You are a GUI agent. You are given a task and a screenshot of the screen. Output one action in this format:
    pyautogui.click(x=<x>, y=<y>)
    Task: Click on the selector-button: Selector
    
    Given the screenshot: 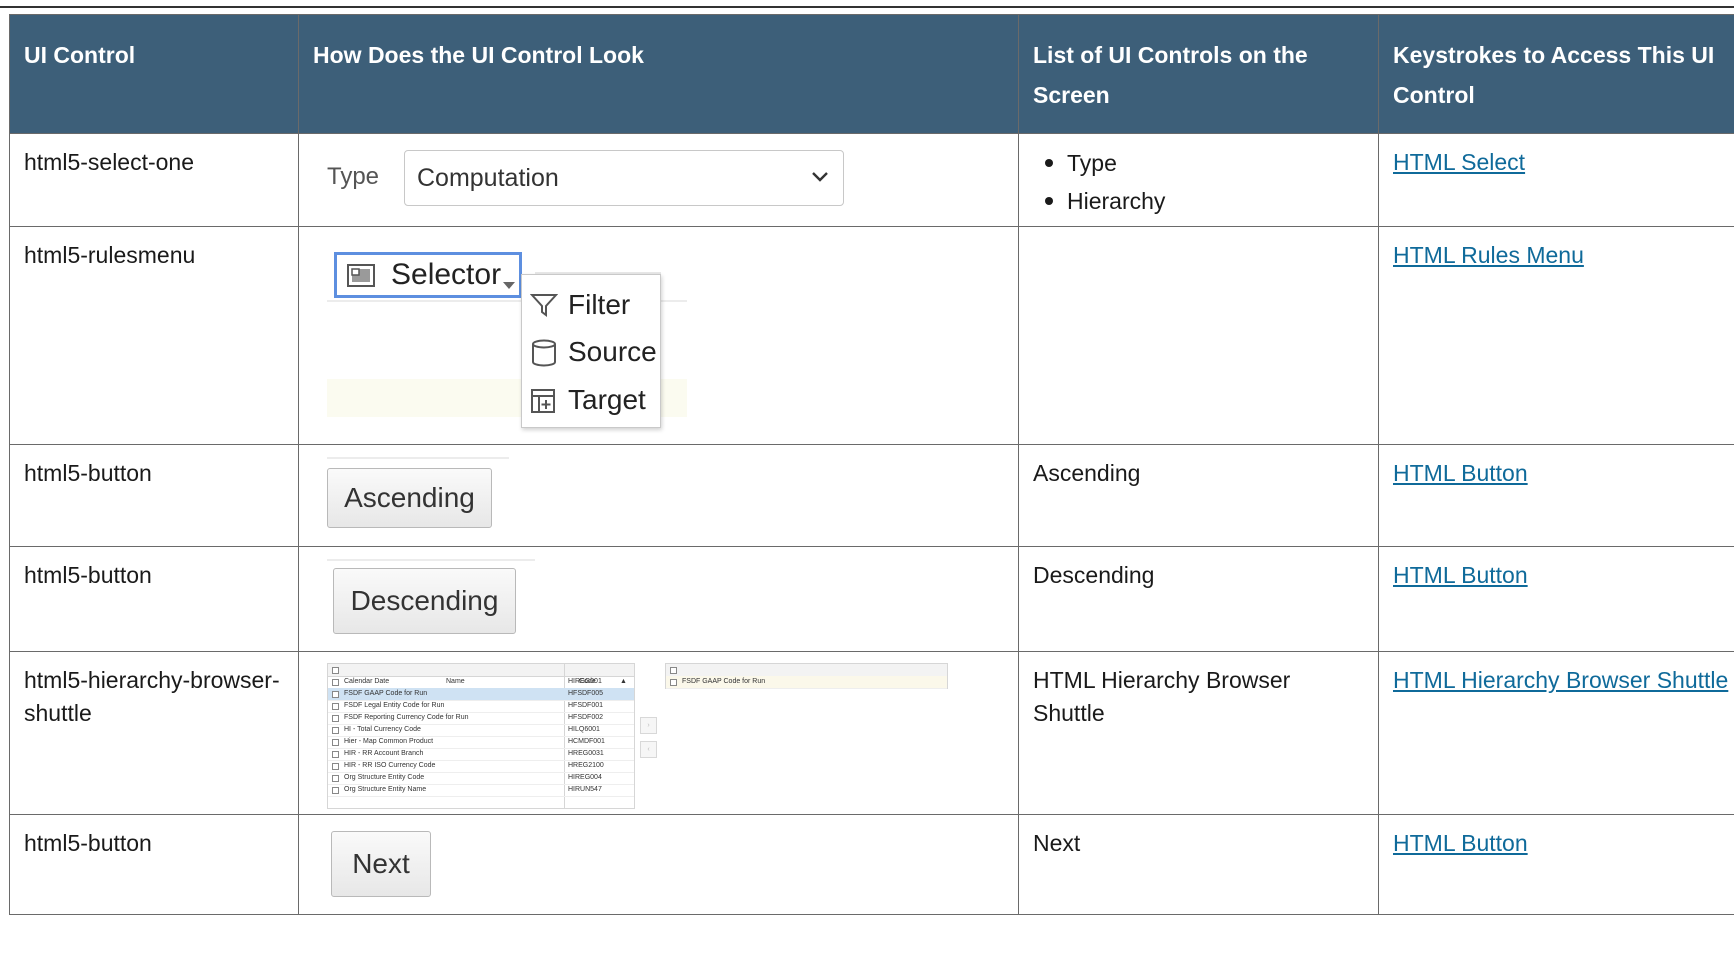 What is the action you would take?
    pyautogui.click(x=428, y=275)
    